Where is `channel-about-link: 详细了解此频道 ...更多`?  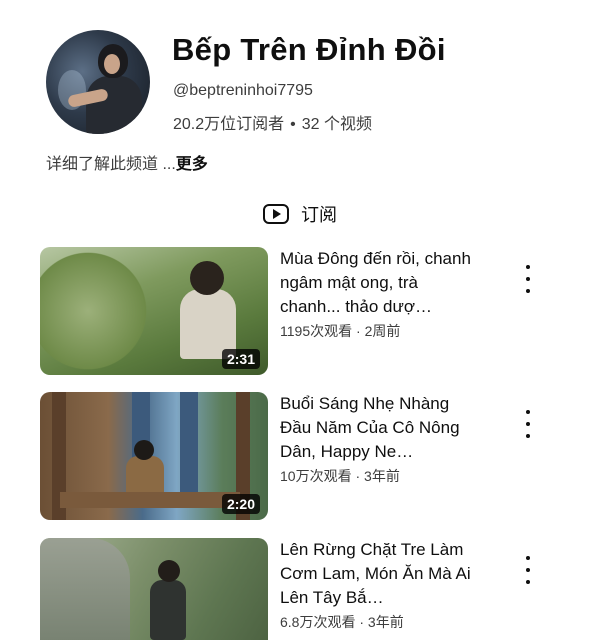
channel-about-link: 详细了解此频道 ...更多 is located at coordinates (127, 162).